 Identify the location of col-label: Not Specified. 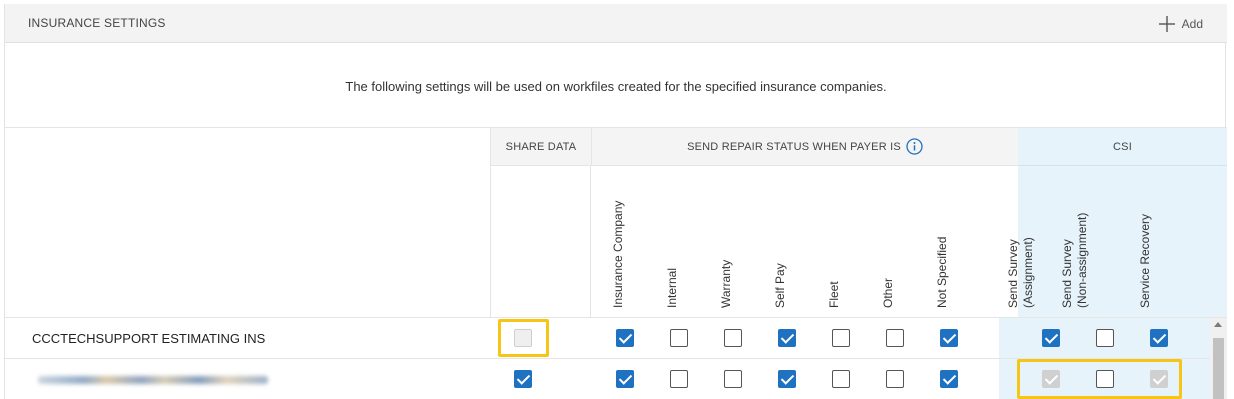
(942, 272).